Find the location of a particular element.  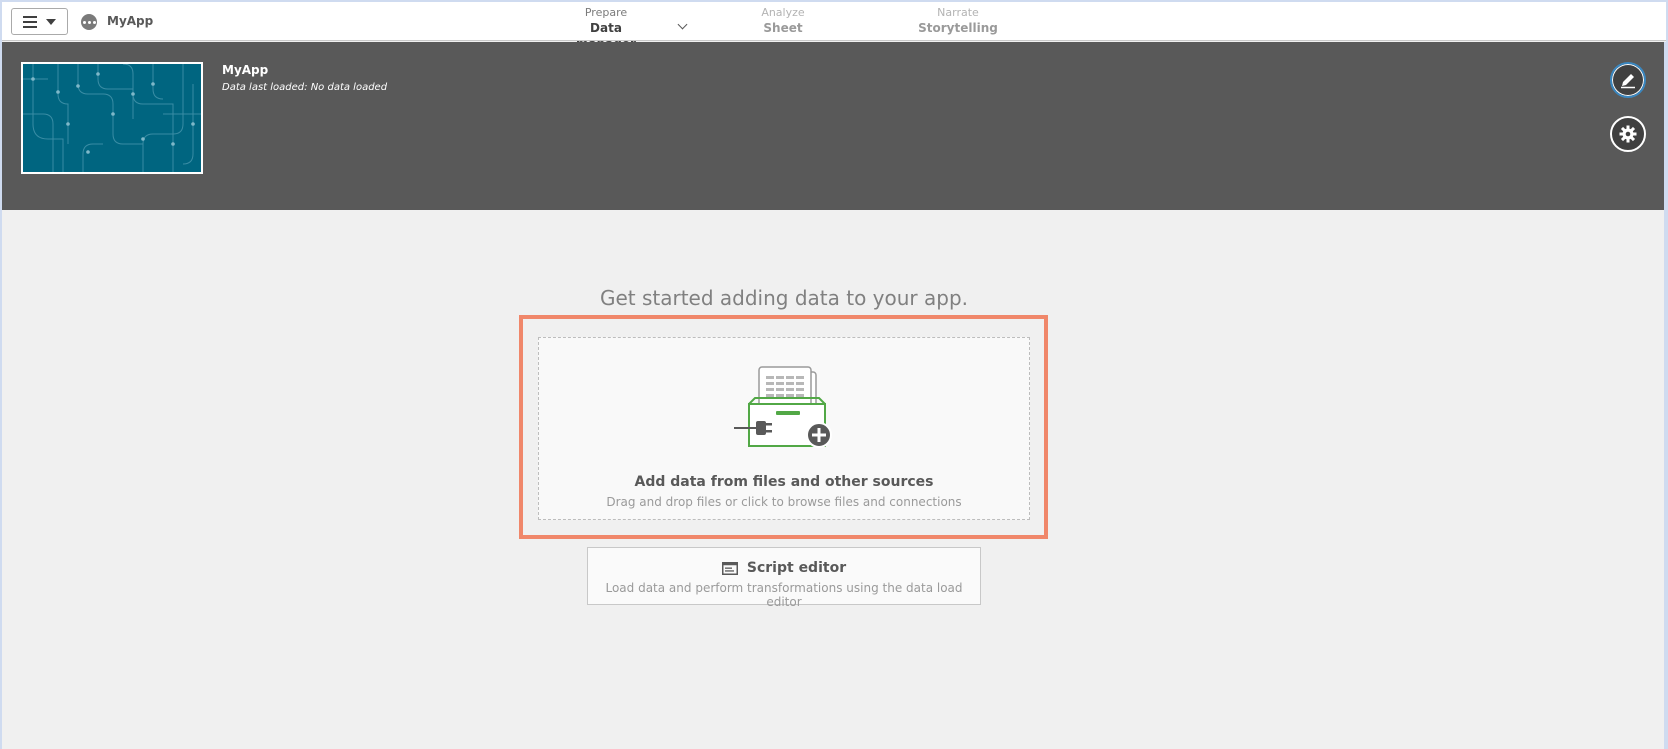

settings-button is located at coordinates (1628, 134).